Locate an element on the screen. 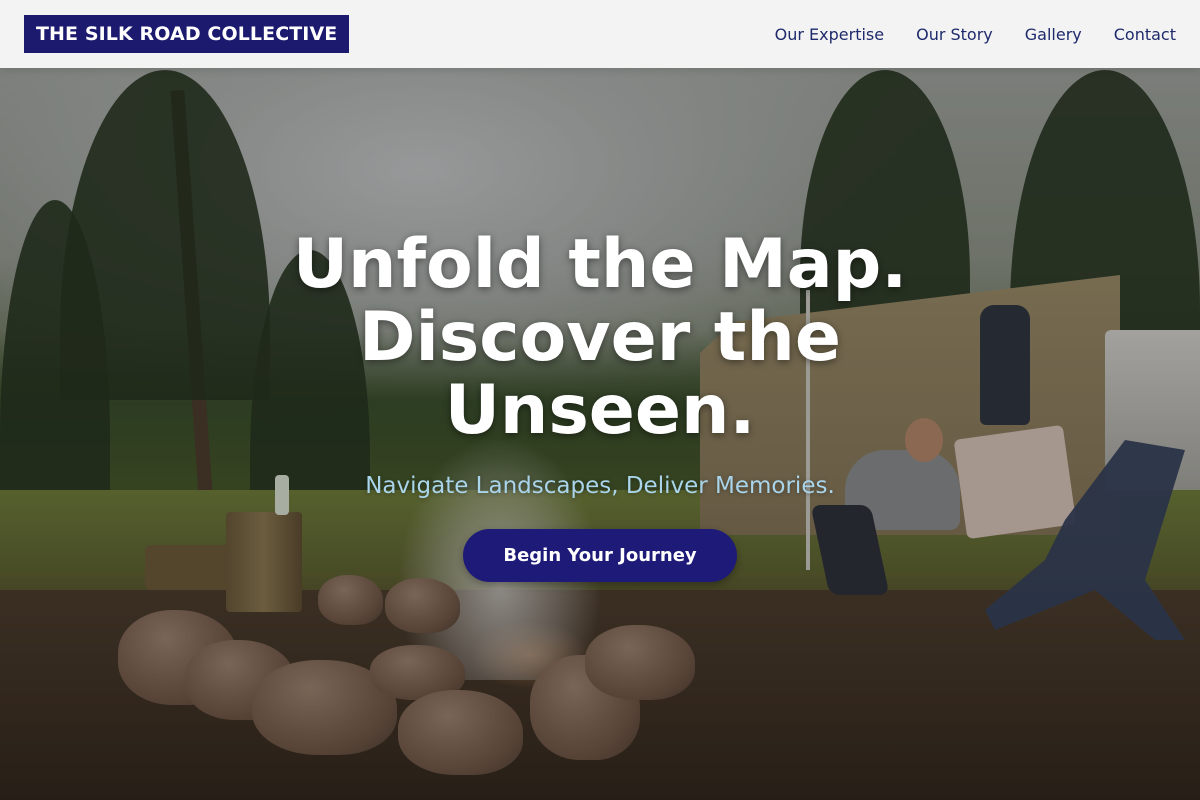 Image resolution: width=1200 pixels, height=800 pixels. brand-logo: THE SILK ROAD COLLECTIVE is located at coordinates (187, 34).